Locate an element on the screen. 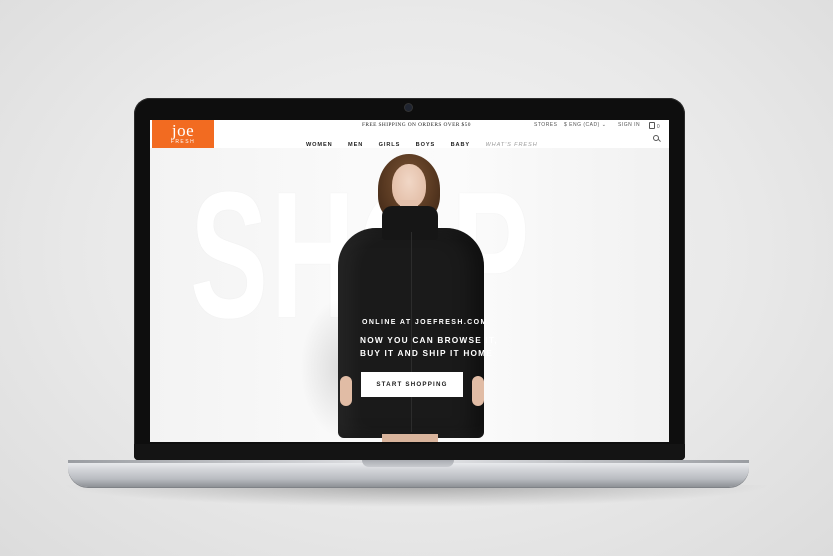 The image size is (833, 556). laptop-shadow is located at coordinates (416, 496).